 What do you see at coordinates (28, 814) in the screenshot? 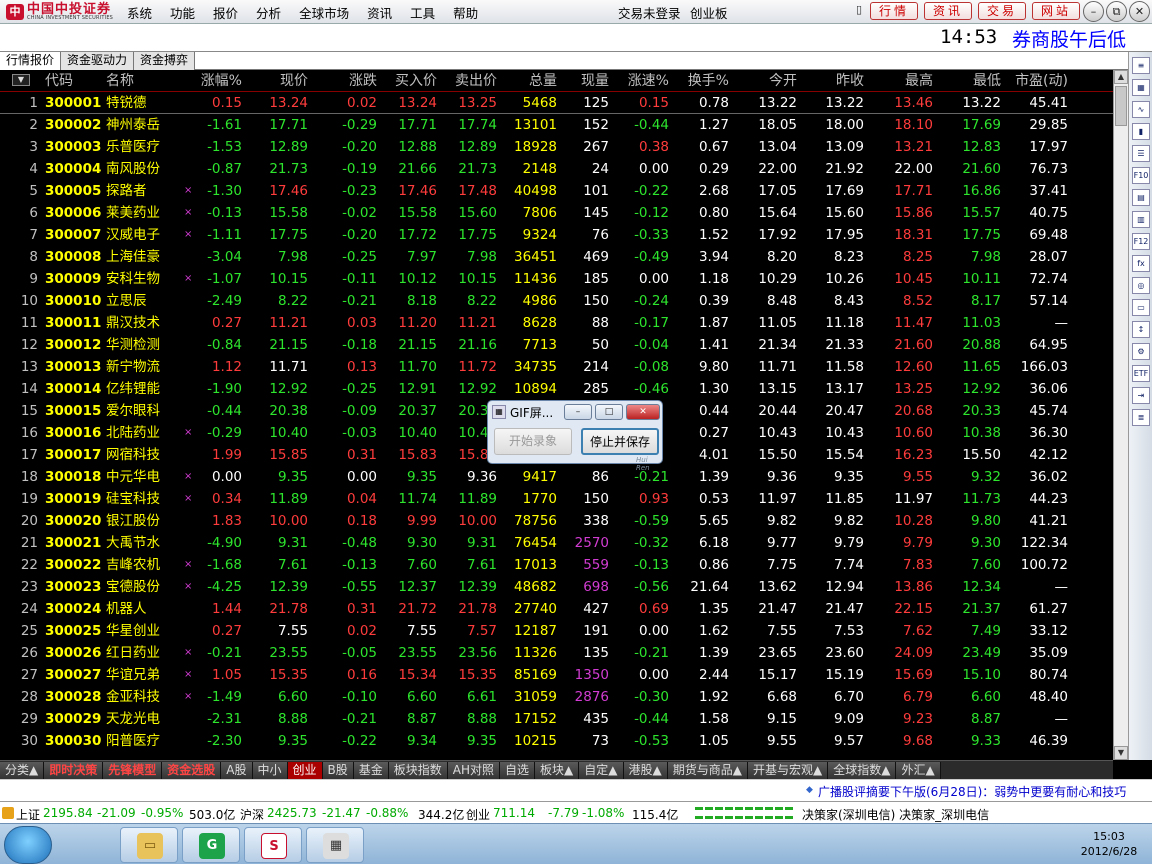
I see `sh-index-name: 上证` at bounding box center [28, 814].